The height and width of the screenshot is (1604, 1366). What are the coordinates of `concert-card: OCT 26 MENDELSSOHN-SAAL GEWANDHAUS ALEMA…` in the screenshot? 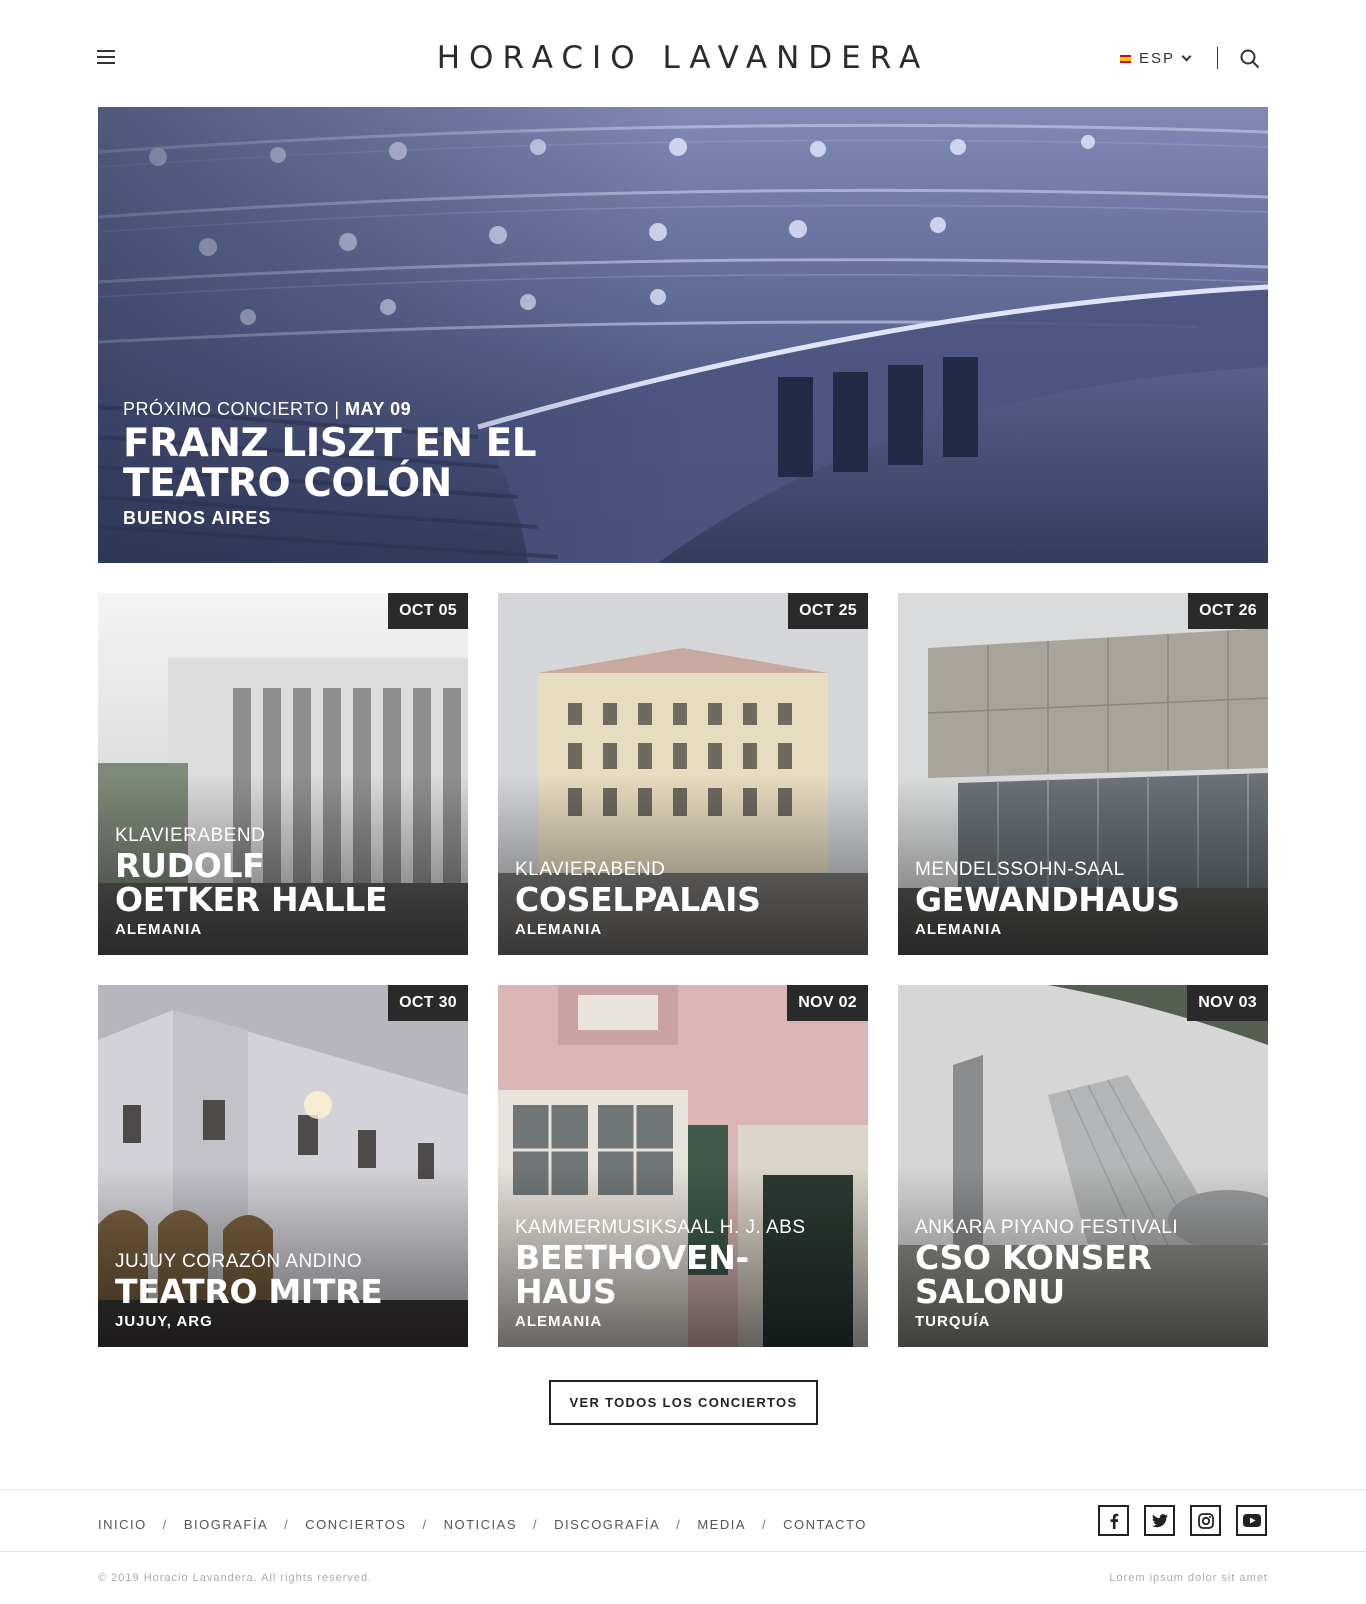 It's located at (1083, 774).